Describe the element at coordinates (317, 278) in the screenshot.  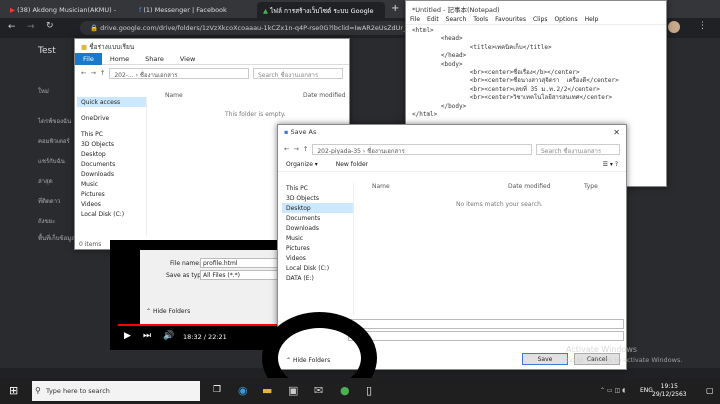
I see `nav-data-drive: DATA (E:)` at that location.